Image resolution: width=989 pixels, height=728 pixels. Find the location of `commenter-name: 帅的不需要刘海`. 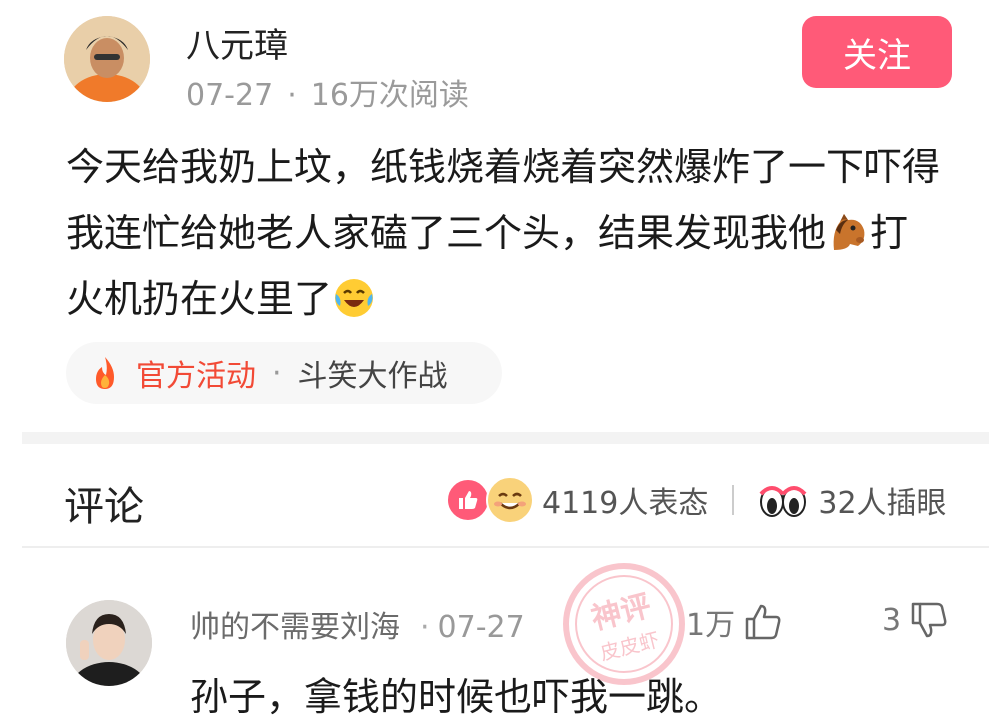

commenter-name: 帅的不需要刘海 is located at coordinates (295, 627).